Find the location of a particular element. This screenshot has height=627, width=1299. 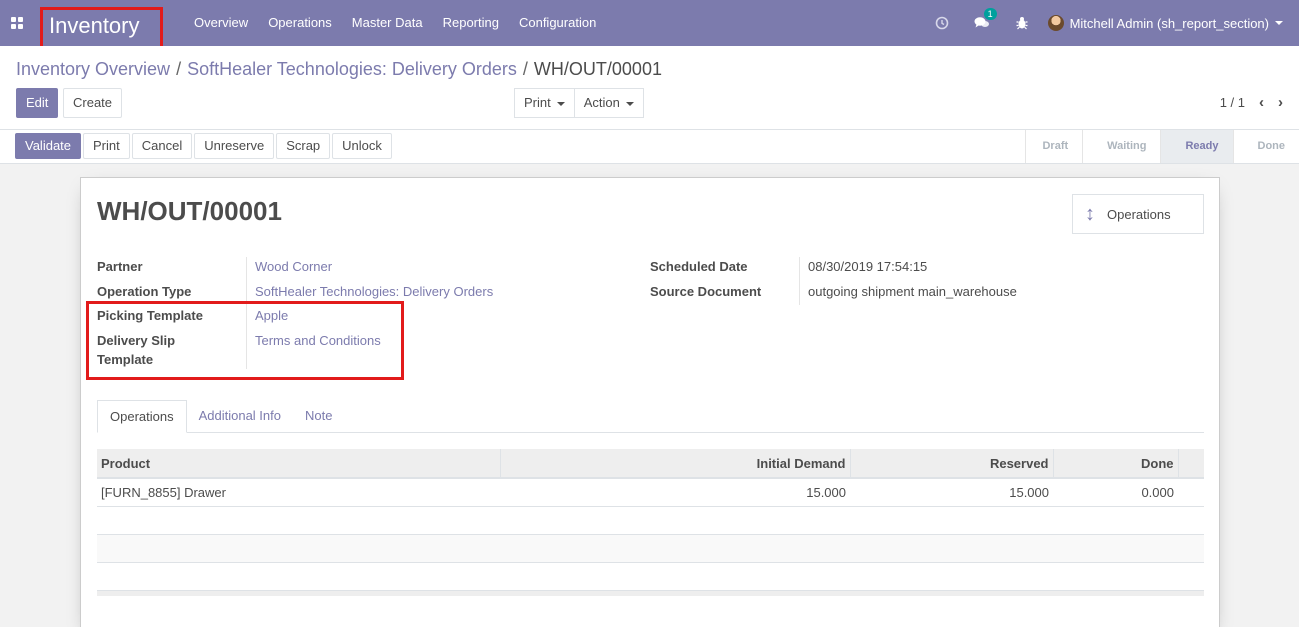

cell-done: 0.000 is located at coordinates (1115, 492).